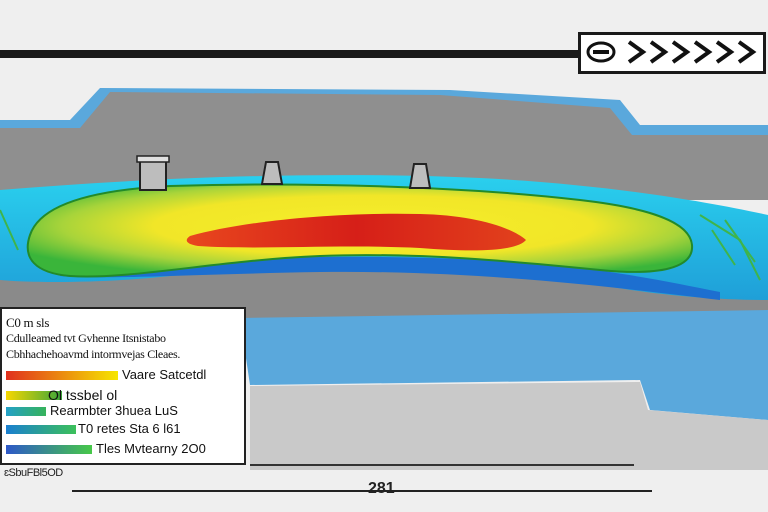 The height and width of the screenshot is (512, 768). Describe the element at coordinates (290, 54) in the screenshot. I see `title-bar` at that location.